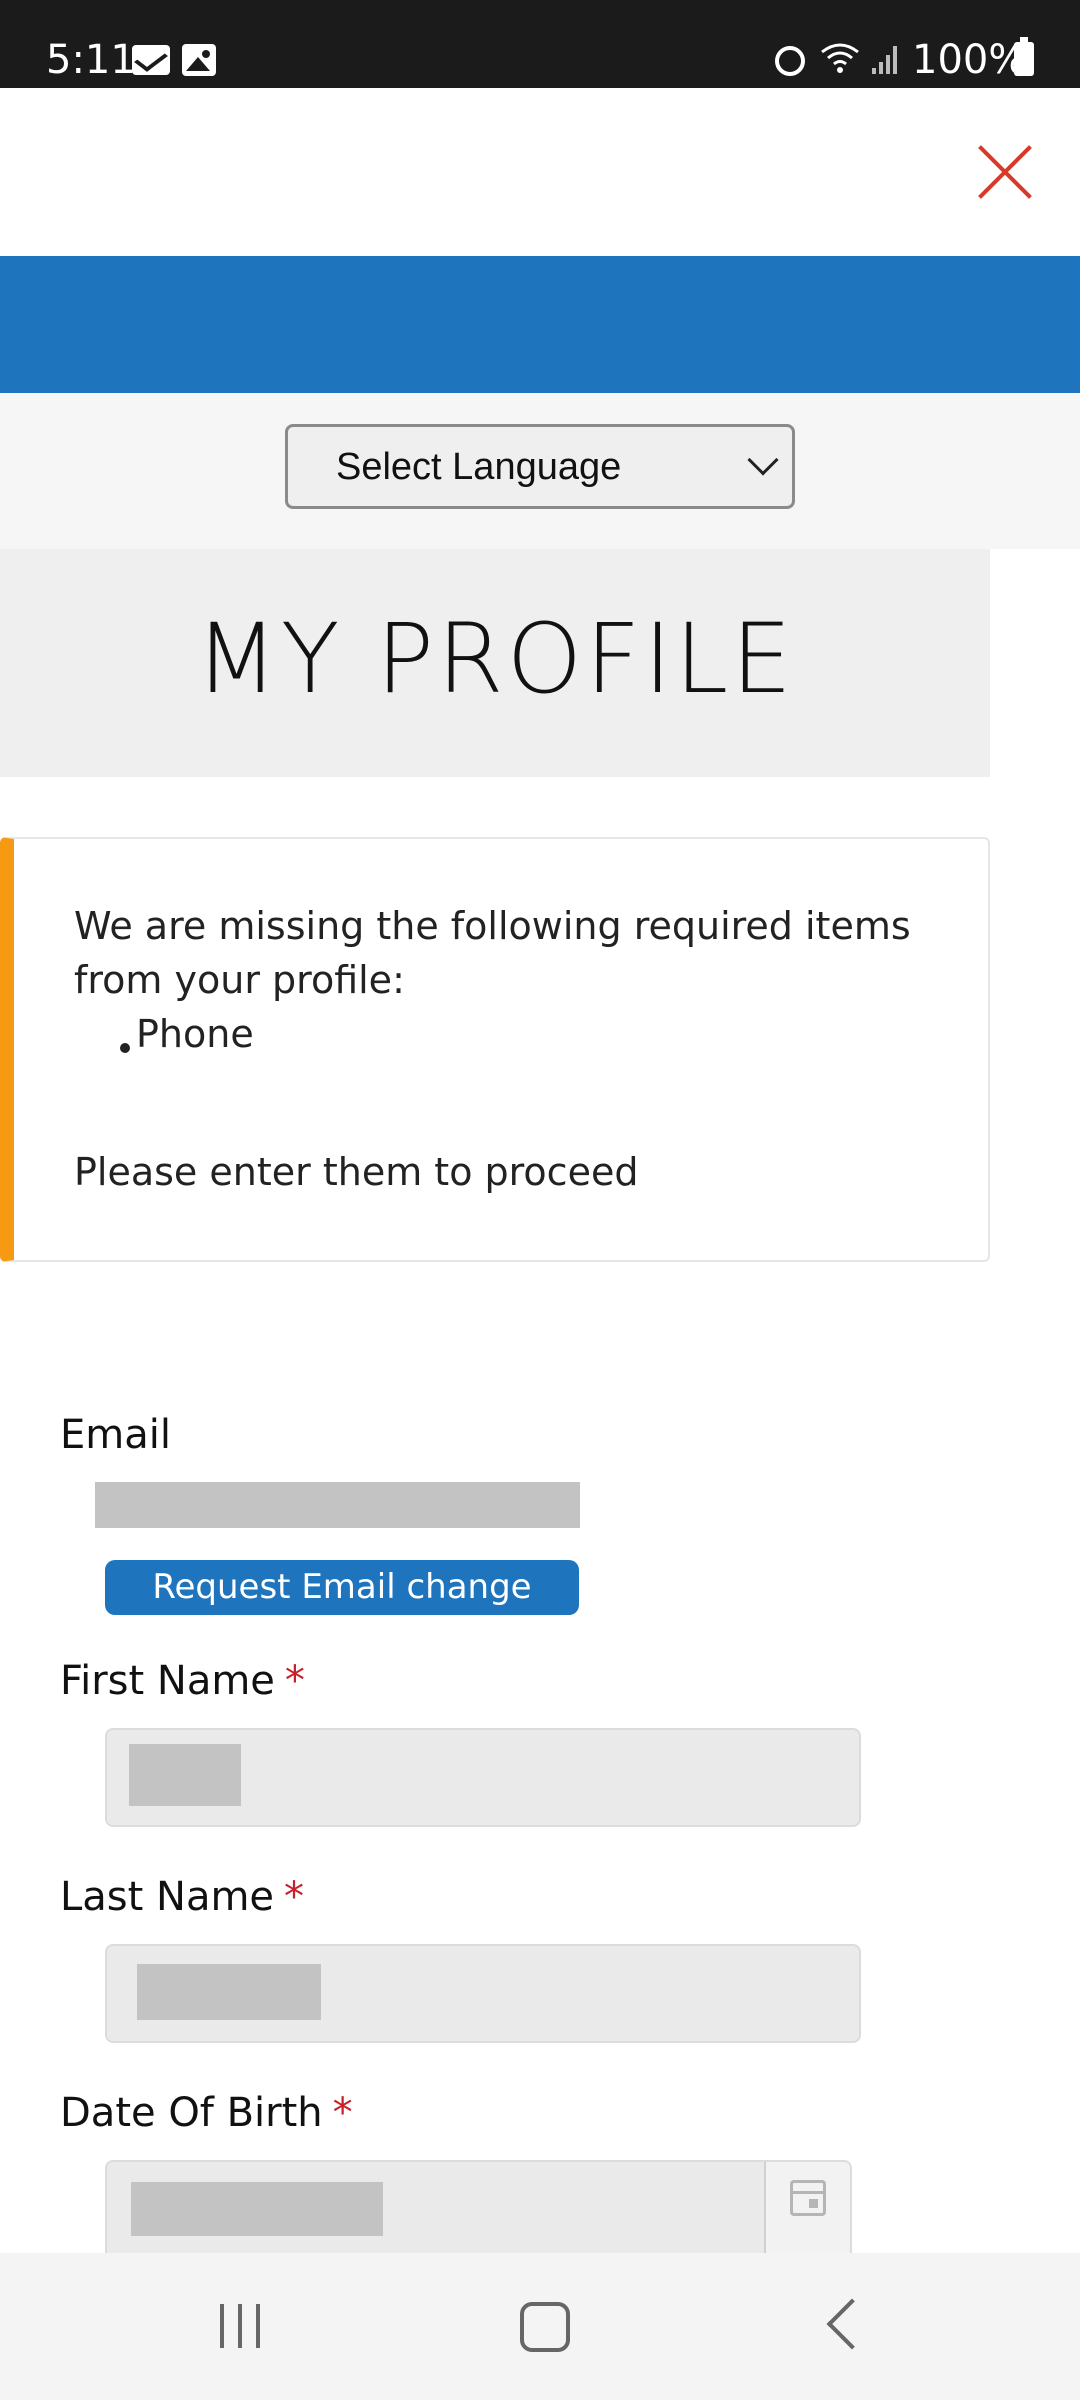  I want to click on email-label: Email, so click(115, 1435).